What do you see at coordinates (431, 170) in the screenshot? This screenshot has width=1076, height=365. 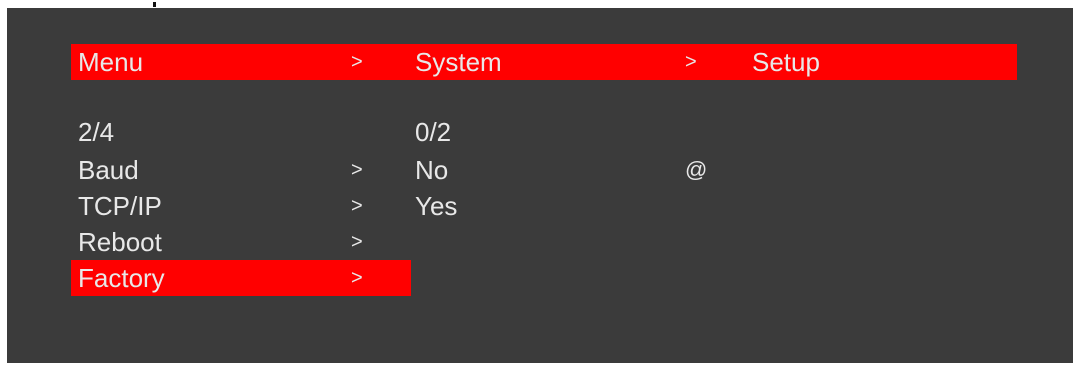 I see `option-no: No` at bounding box center [431, 170].